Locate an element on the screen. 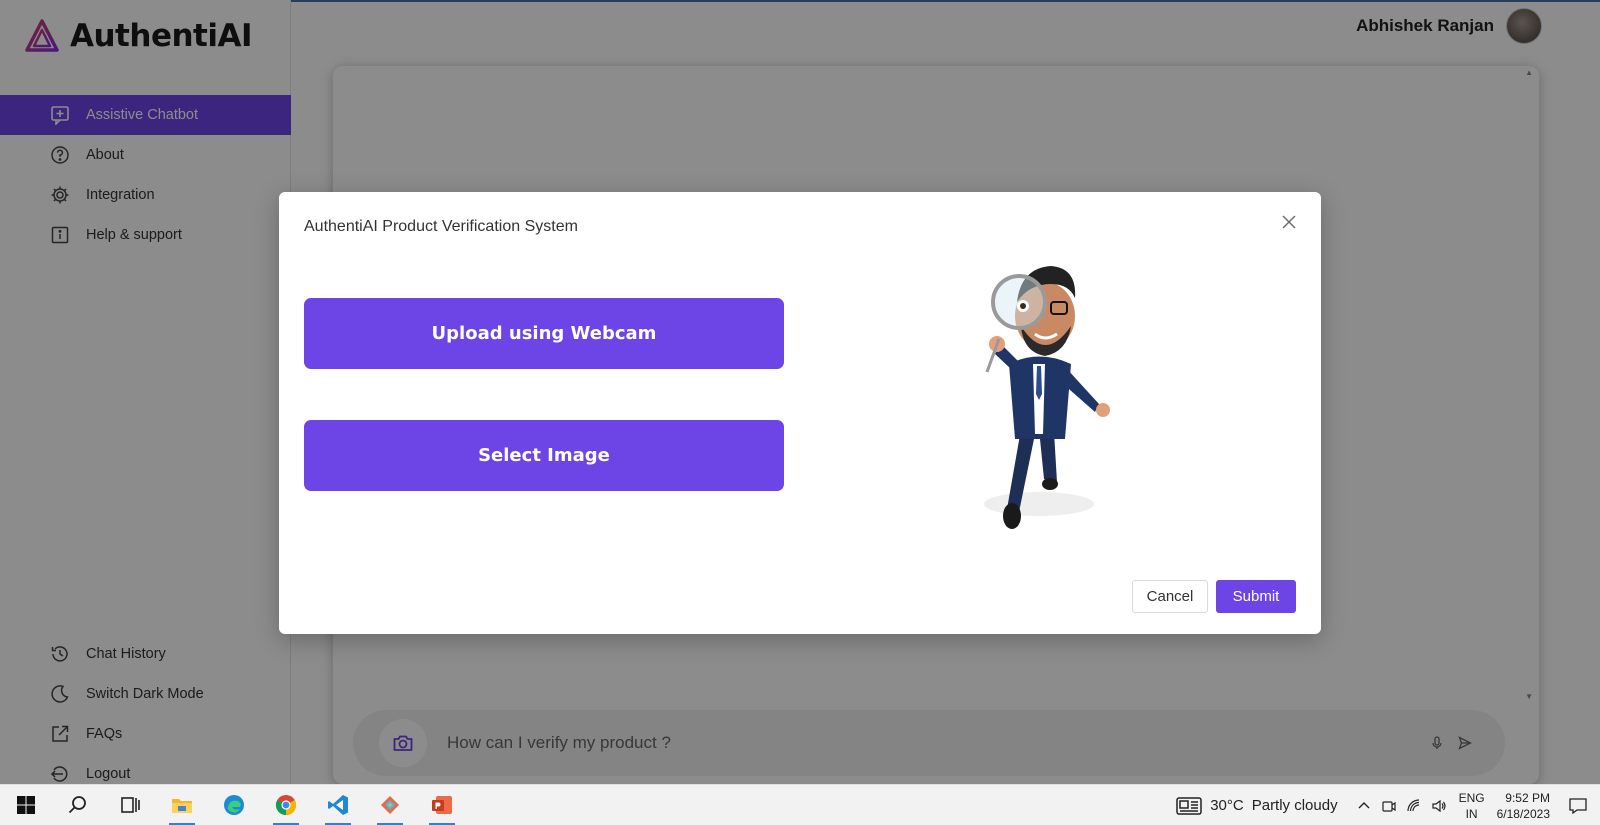 The width and height of the screenshot is (1600, 825). taskbar-search is located at coordinates (78, 805).